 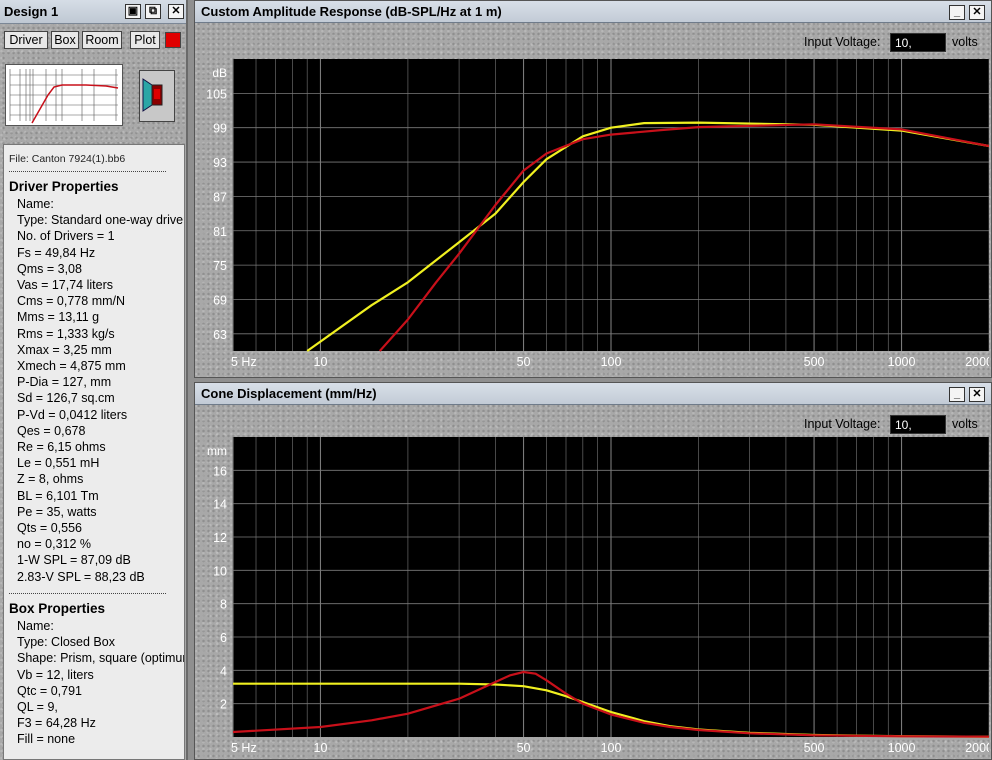 I want to click on tab-room: Room, so click(x=102, y=40).